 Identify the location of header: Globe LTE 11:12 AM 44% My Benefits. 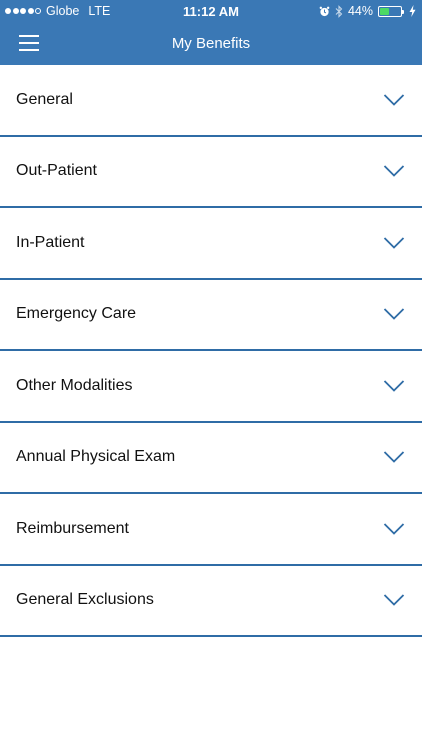
(211, 32).